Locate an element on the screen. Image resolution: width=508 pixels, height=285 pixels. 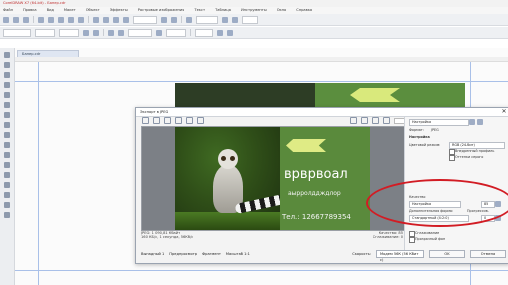
pick-tool-icon is located at coordinates (7, 55).